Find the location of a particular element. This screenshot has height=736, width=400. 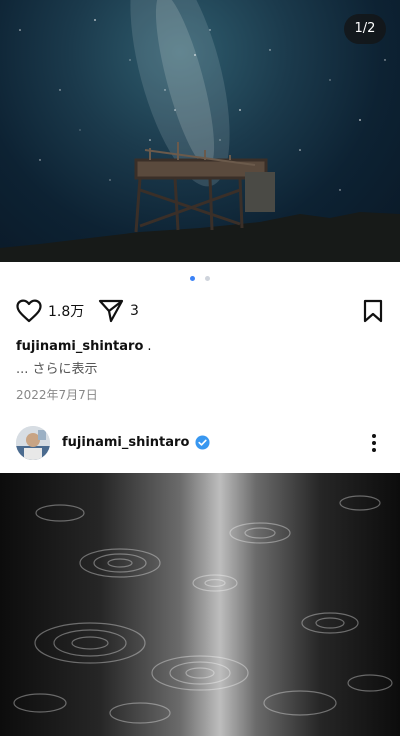

more-vertical-icon is located at coordinates (374, 443).